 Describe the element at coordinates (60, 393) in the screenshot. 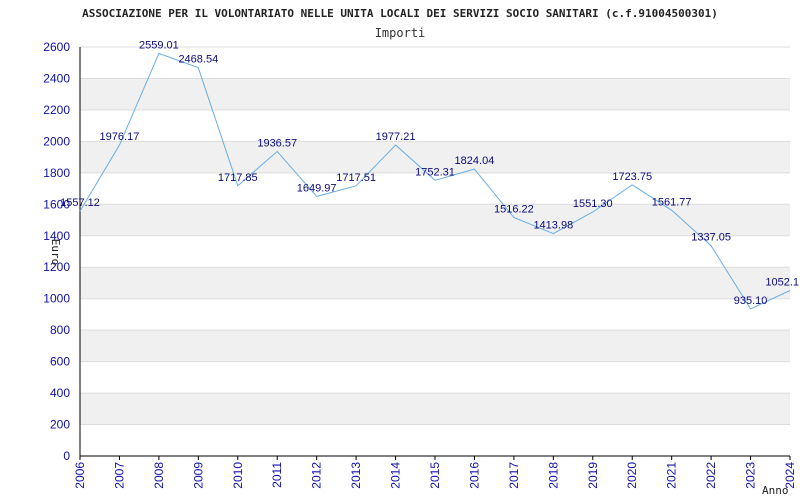

I see `y-tick-label: 400` at that location.